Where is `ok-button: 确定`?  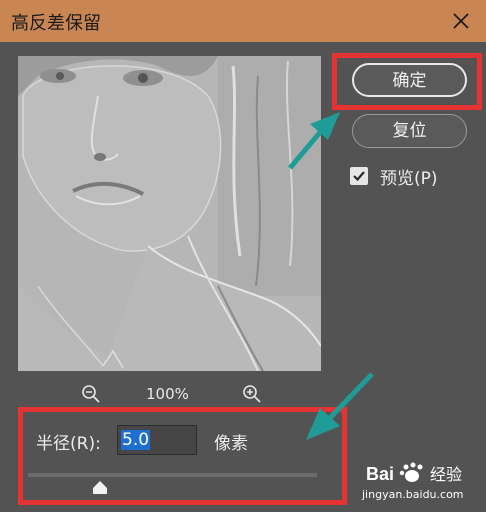 ok-button: 确定 is located at coordinates (409, 80).